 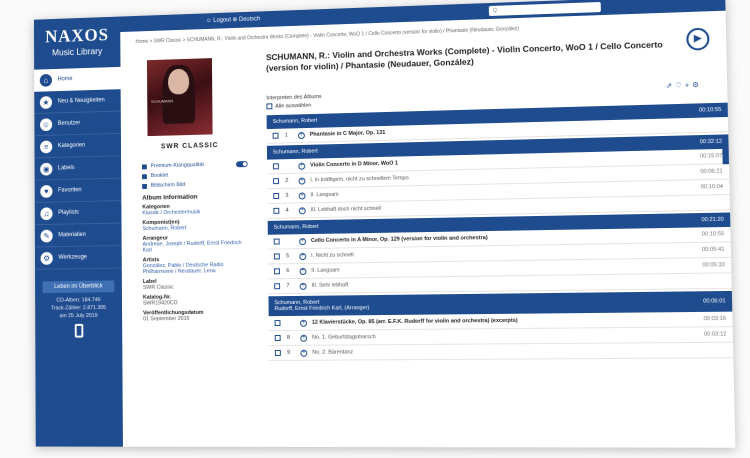 I want to click on sidebar-item: ♥ Favoriten, so click(x=78, y=190).